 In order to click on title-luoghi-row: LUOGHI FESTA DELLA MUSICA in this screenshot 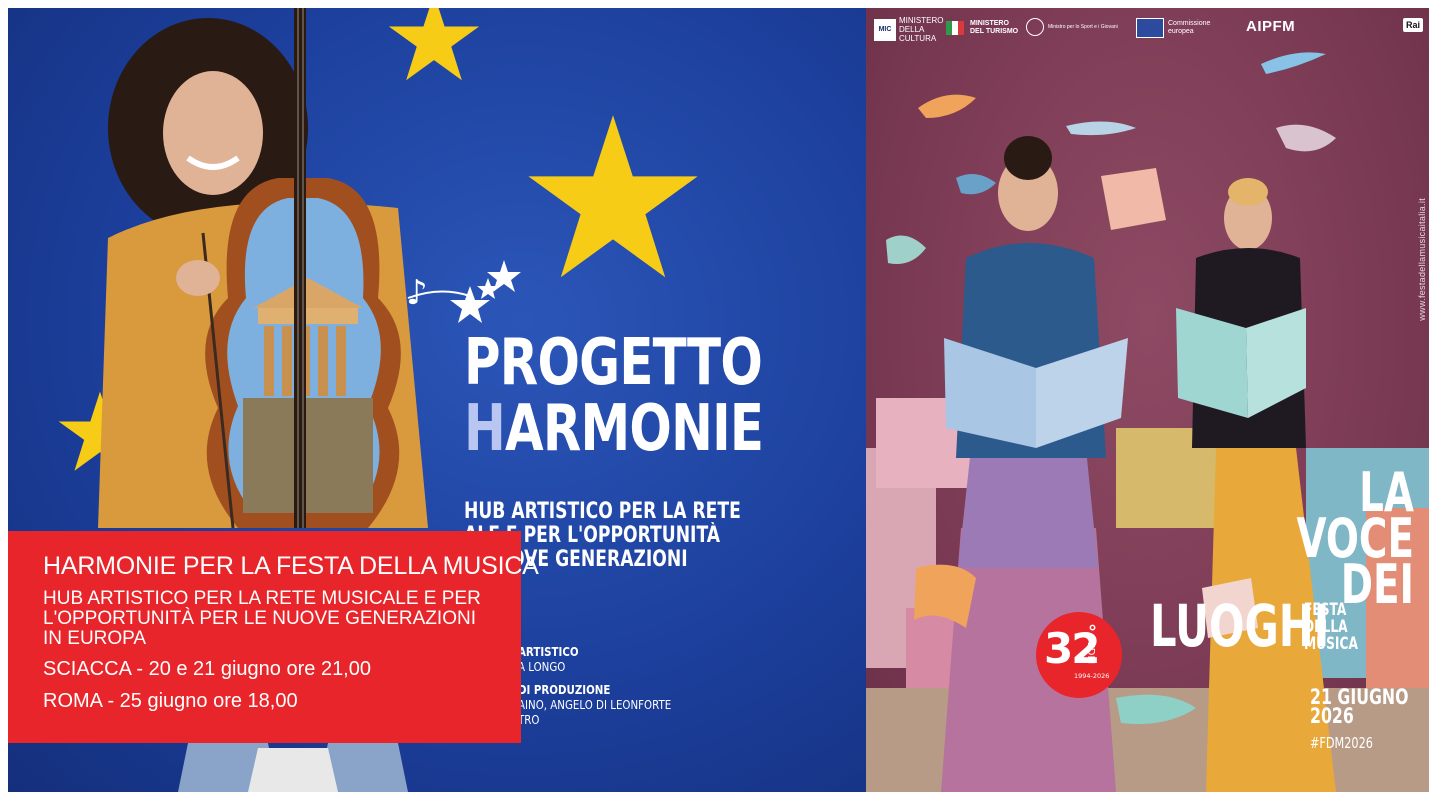, I will do `click(1264, 626)`.